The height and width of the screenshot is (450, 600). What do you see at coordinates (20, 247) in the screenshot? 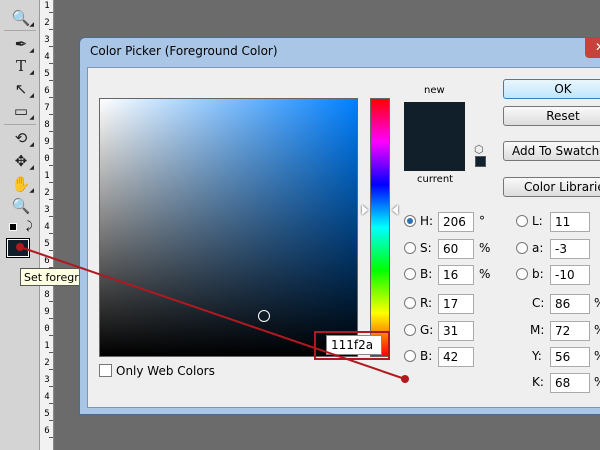
I see `annotation-start-dot` at bounding box center [20, 247].